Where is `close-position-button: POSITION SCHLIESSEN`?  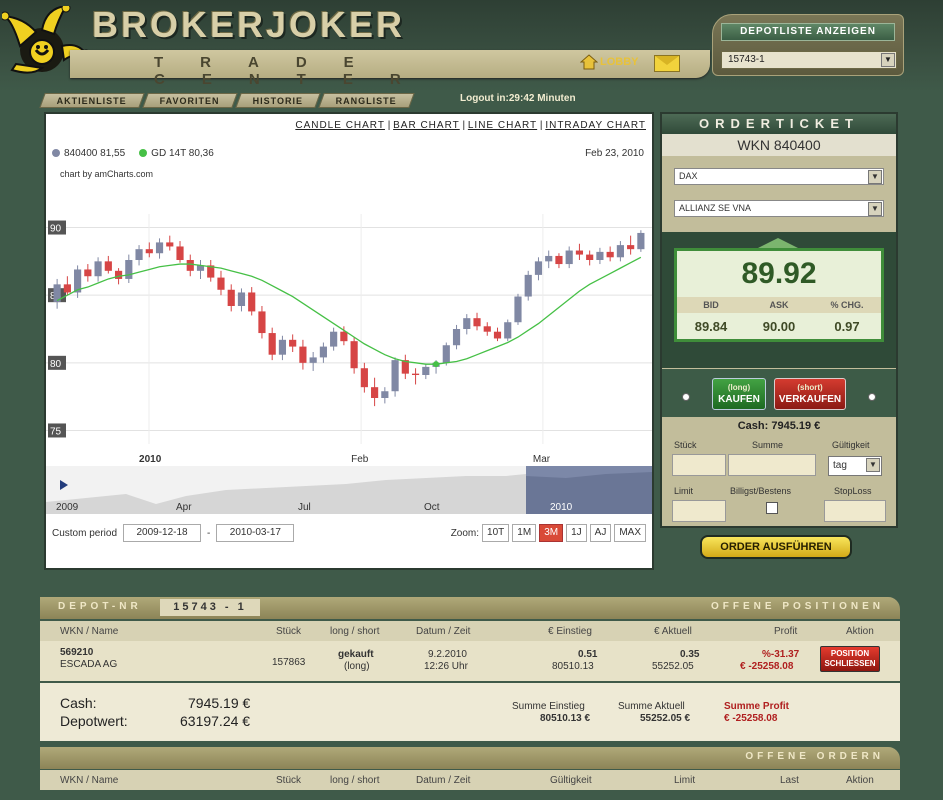
close-position-button: POSITION SCHLIESSEN is located at coordinates (850, 659).